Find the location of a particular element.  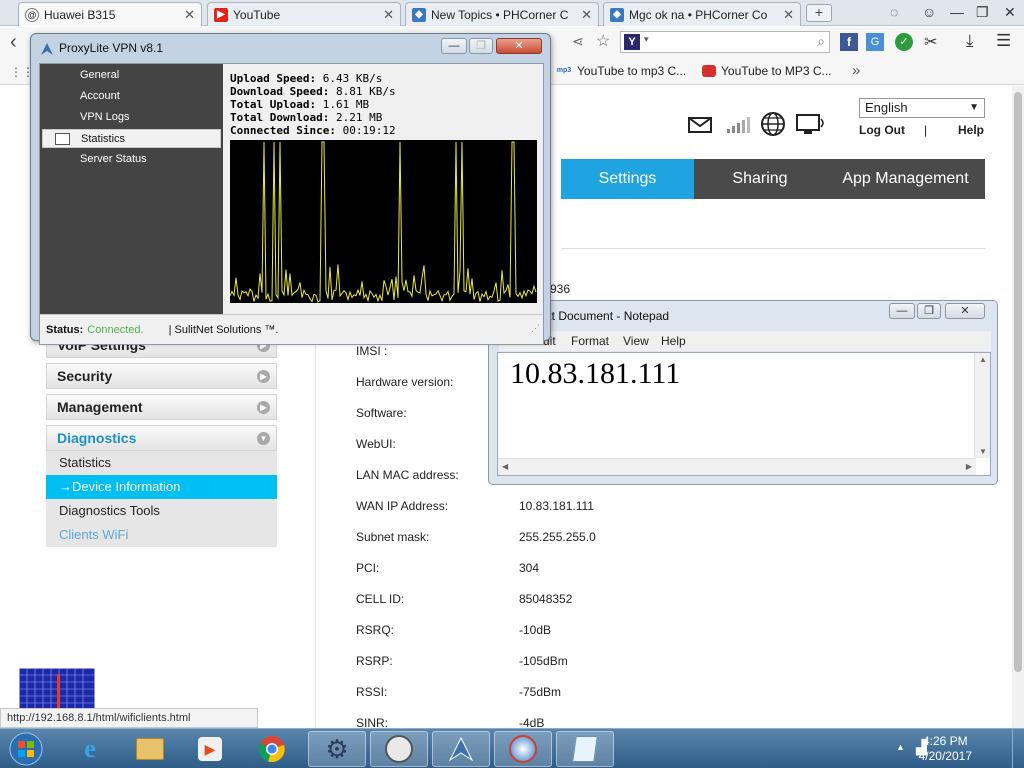

start-button is located at coordinates (26, 749).